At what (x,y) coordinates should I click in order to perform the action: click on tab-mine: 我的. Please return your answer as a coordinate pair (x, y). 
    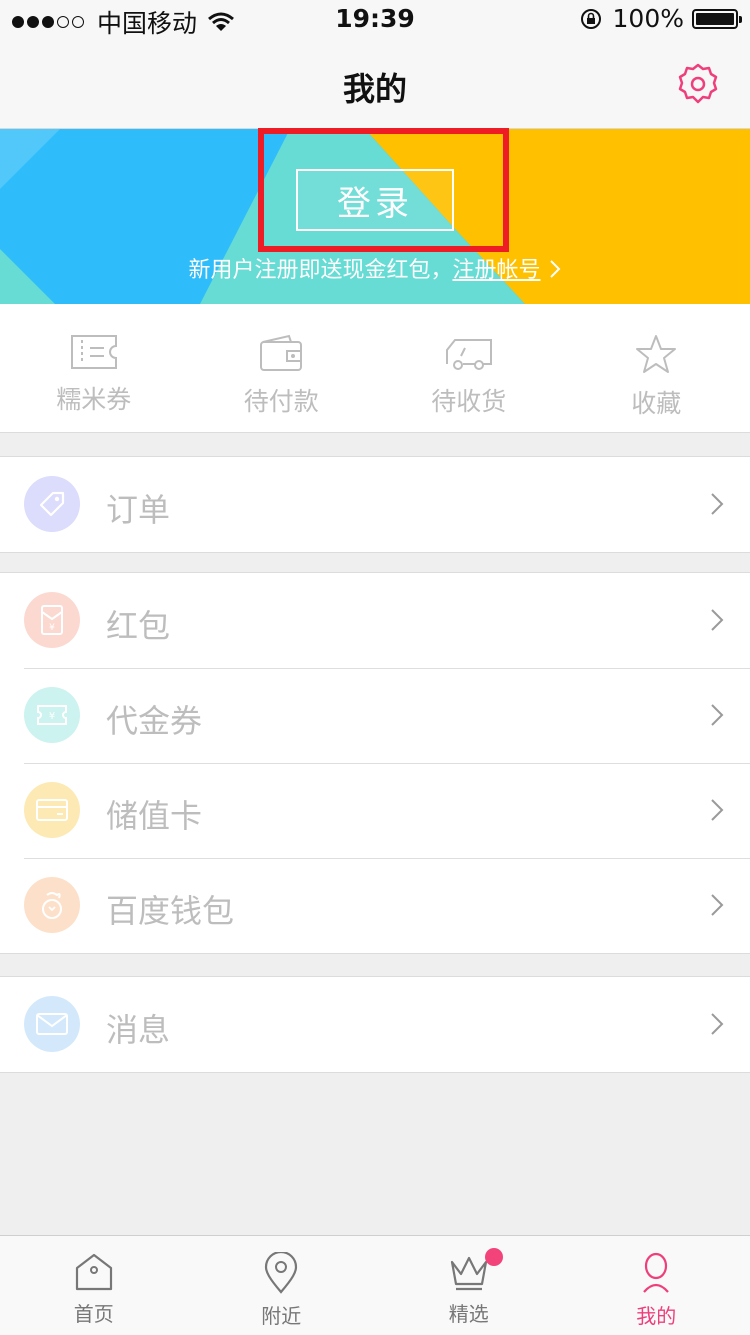
    Looking at the image, I should click on (656, 1285).